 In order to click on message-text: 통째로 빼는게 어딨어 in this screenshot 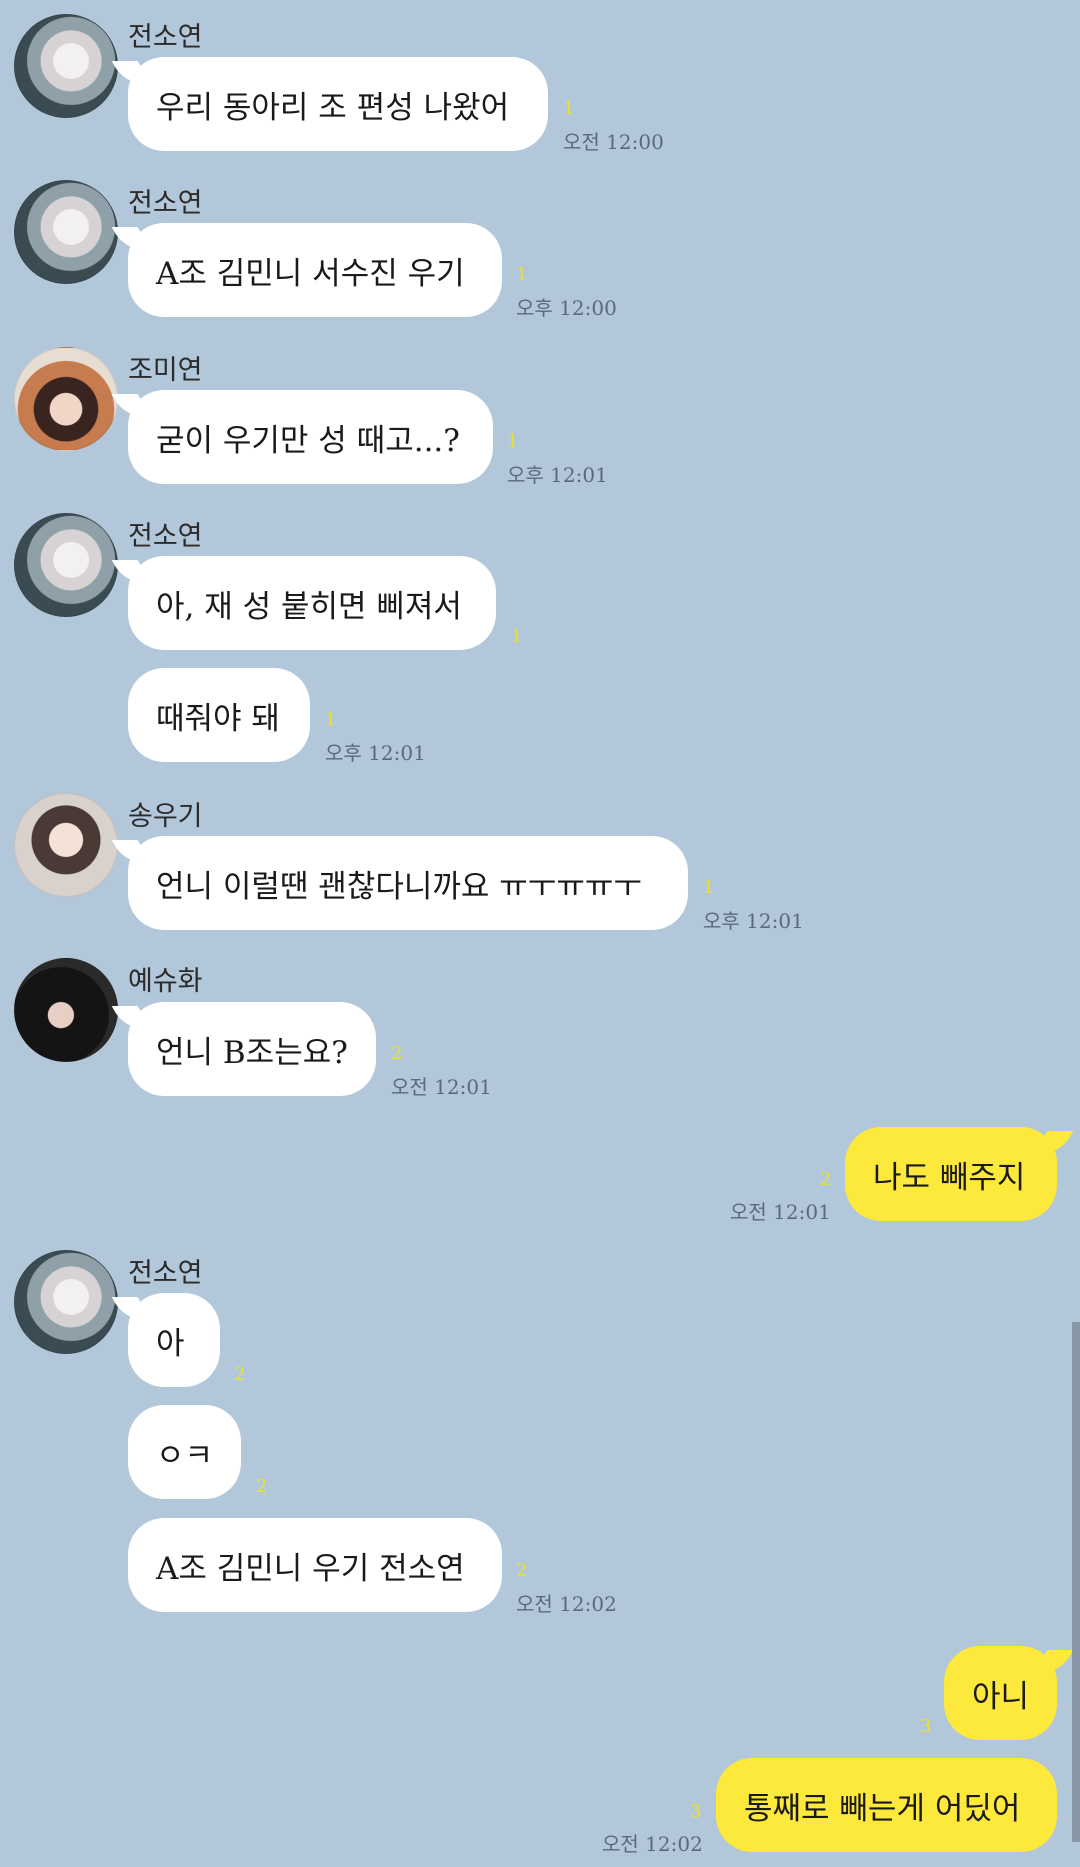, I will do `click(882, 1808)`.